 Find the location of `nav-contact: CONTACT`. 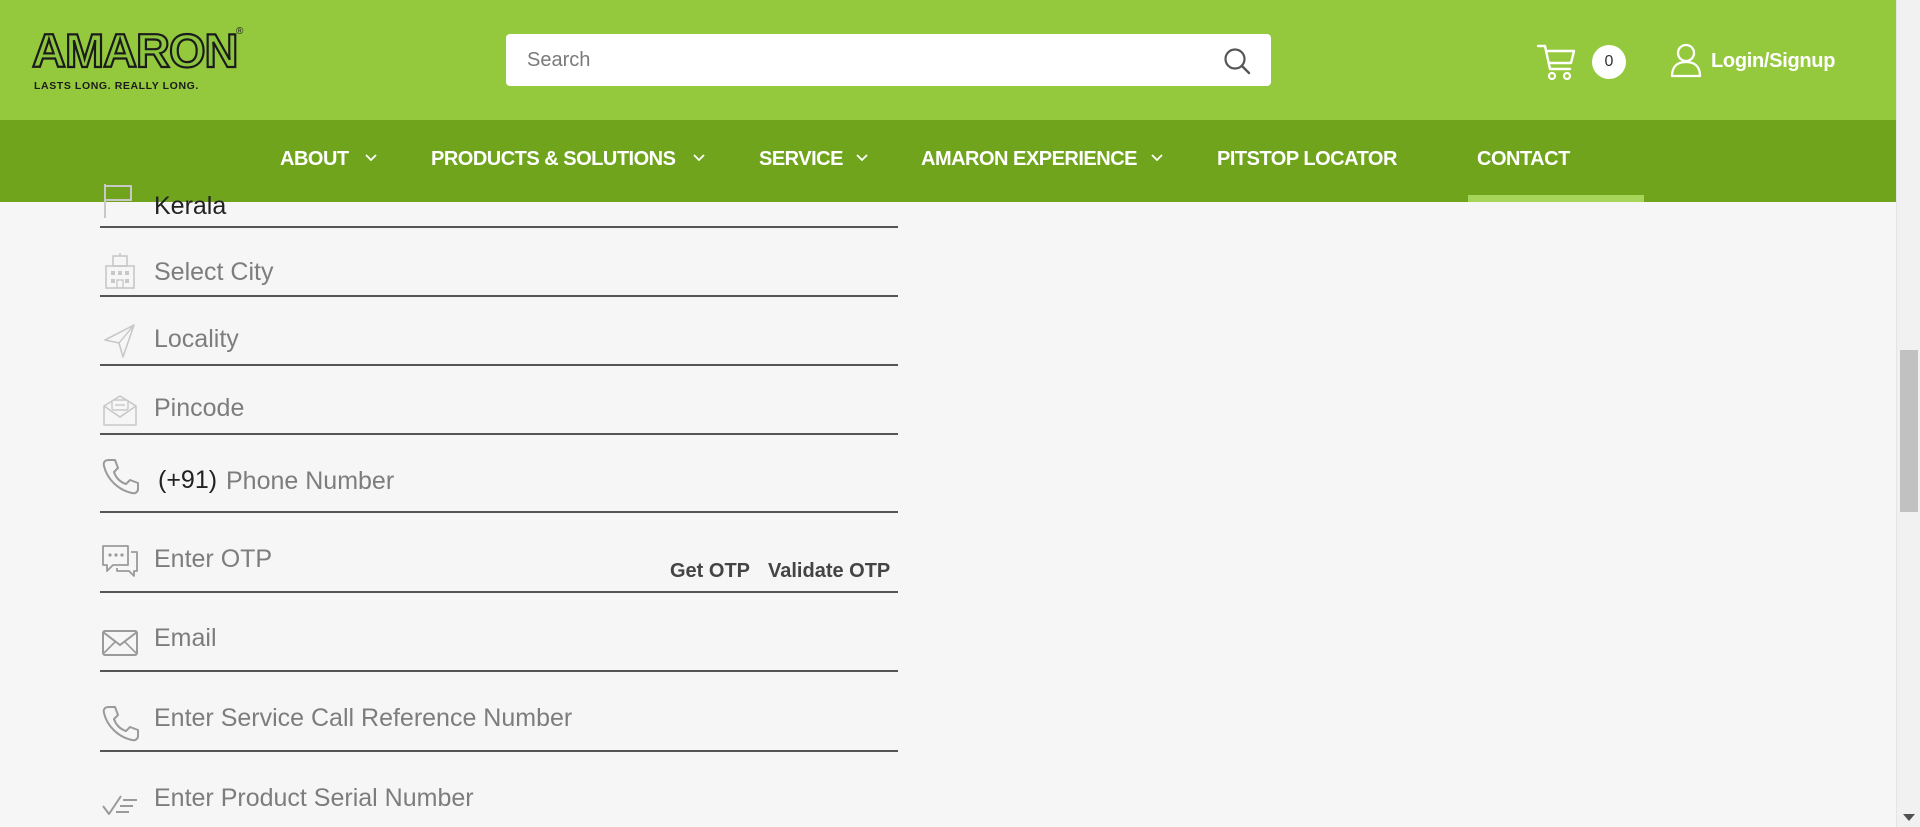

nav-contact: CONTACT is located at coordinates (1523, 159).